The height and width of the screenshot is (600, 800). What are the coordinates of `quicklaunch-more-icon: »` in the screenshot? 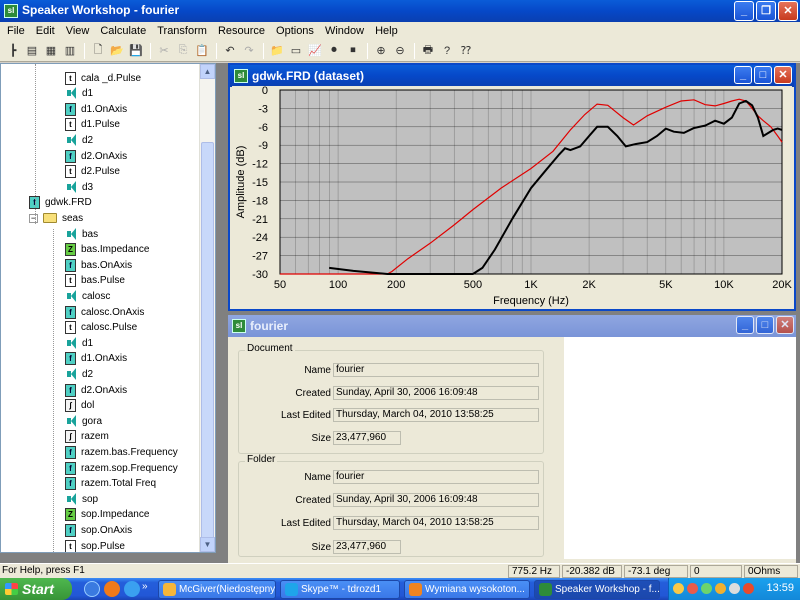 It's located at (146, 589).